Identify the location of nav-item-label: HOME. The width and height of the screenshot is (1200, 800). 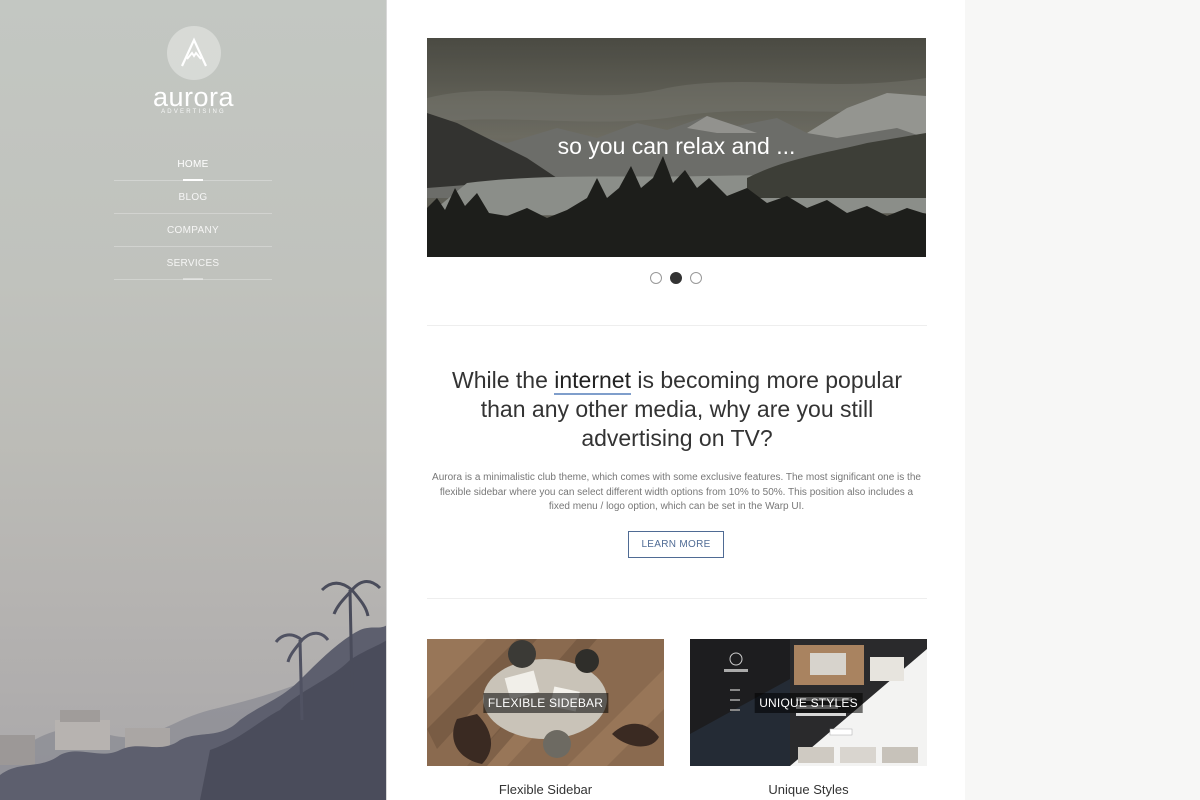
(193, 164).